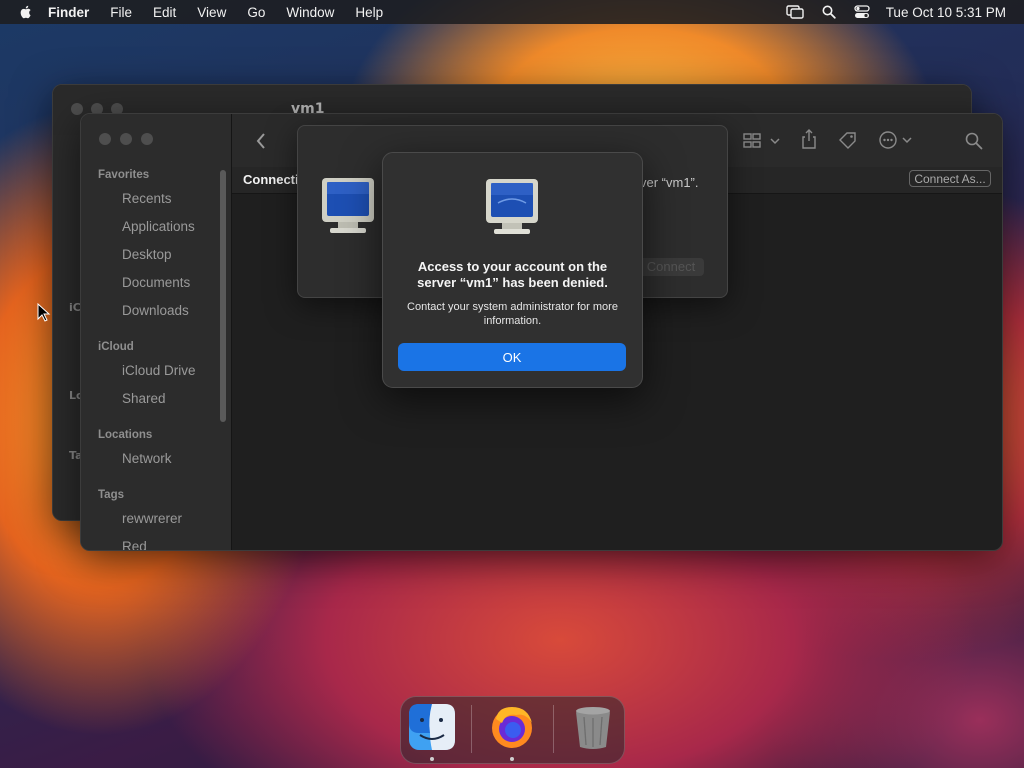  What do you see at coordinates (147, 458) in the screenshot?
I see `sidebar-item-network: Network` at bounding box center [147, 458].